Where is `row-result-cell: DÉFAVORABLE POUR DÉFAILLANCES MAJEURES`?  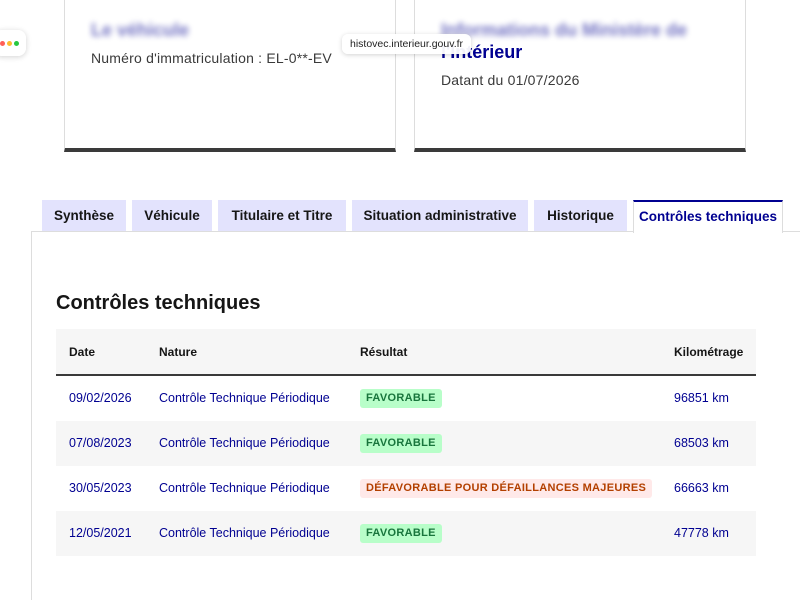 row-result-cell: DÉFAVORABLE POUR DÉFAILLANCES MAJEURES is located at coordinates (506, 488).